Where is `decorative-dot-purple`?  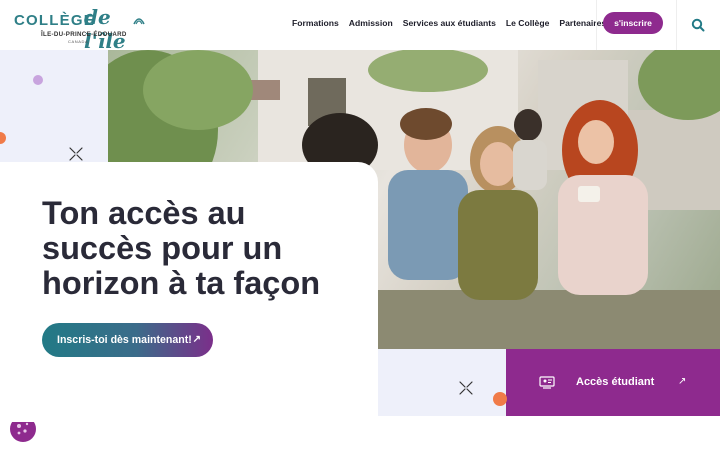 decorative-dot-purple is located at coordinates (38, 80).